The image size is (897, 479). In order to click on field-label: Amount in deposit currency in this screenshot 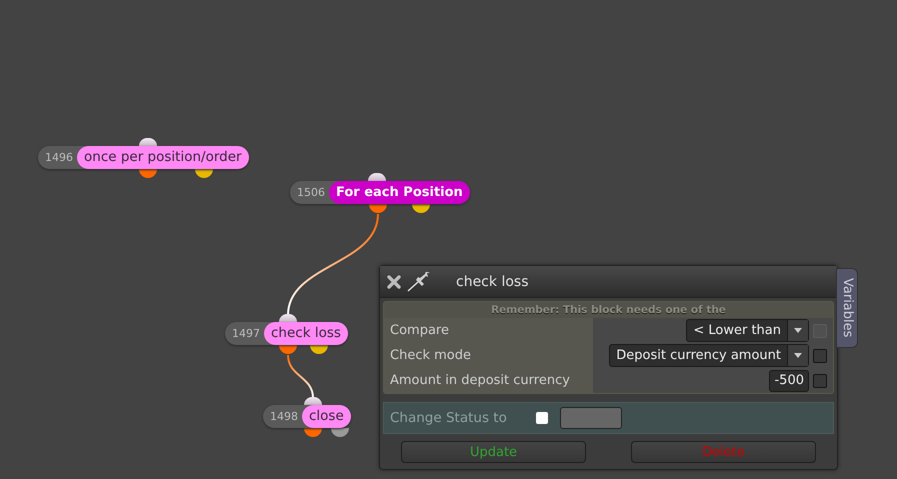, I will do `click(488, 380)`.